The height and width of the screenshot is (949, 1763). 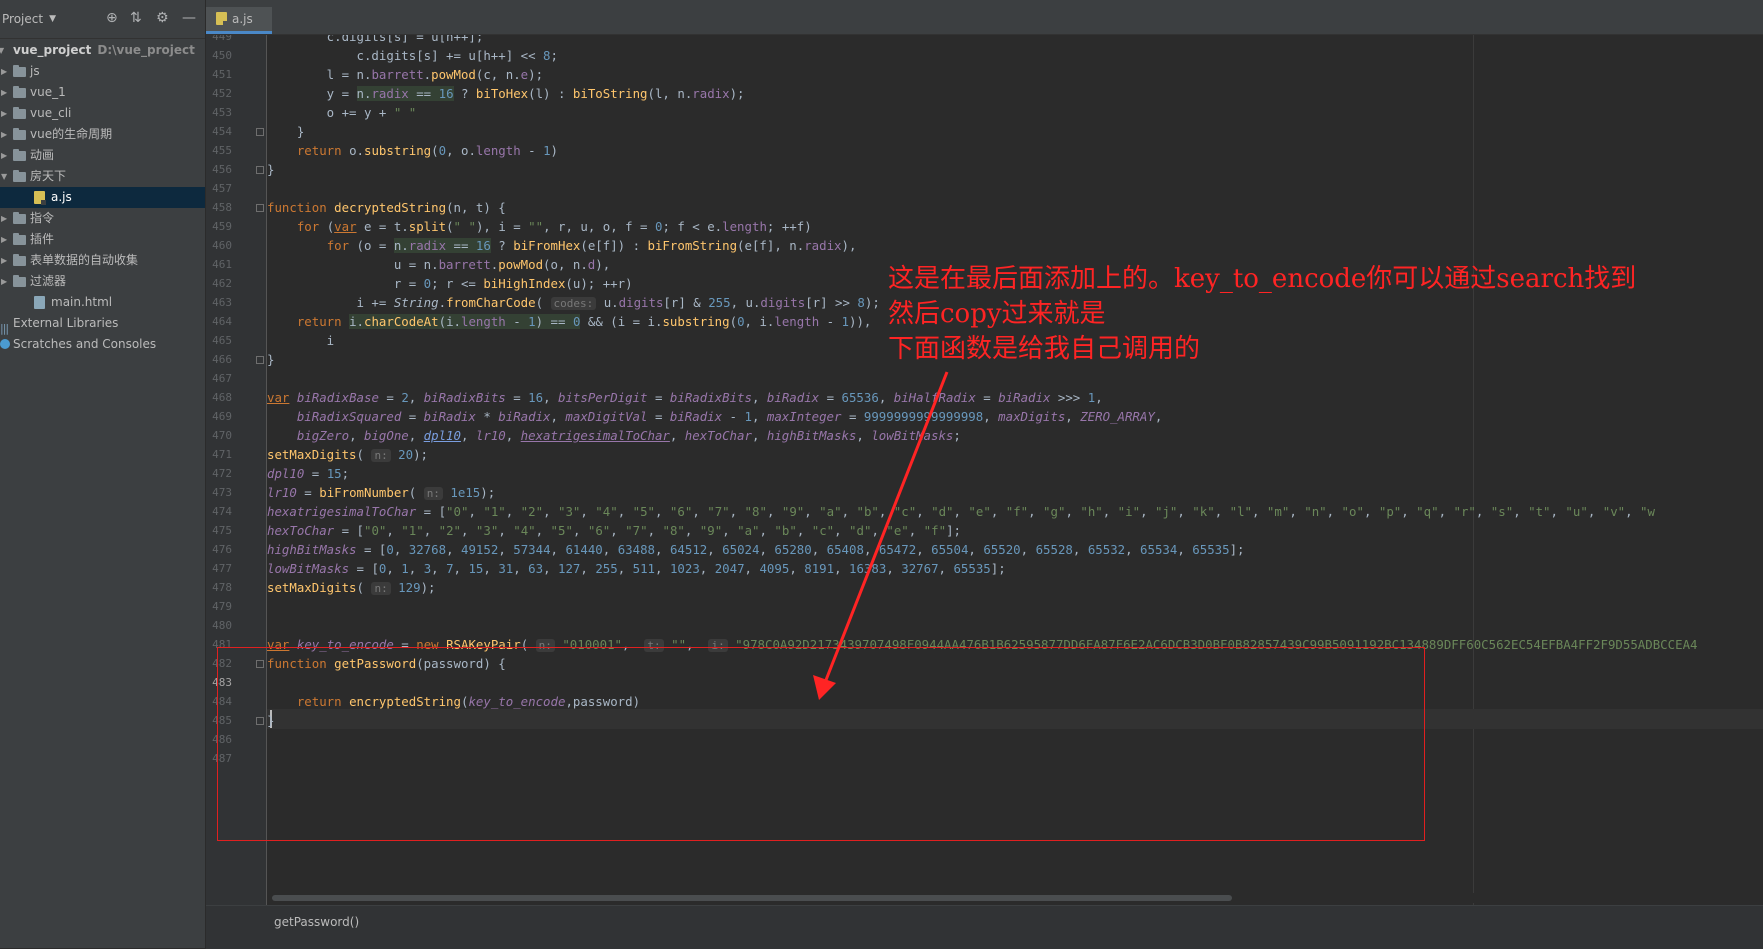 What do you see at coordinates (316, 922) in the screenshot?
I see `breadcrumb-item: getPassword()` at bounding box center [316, 922].